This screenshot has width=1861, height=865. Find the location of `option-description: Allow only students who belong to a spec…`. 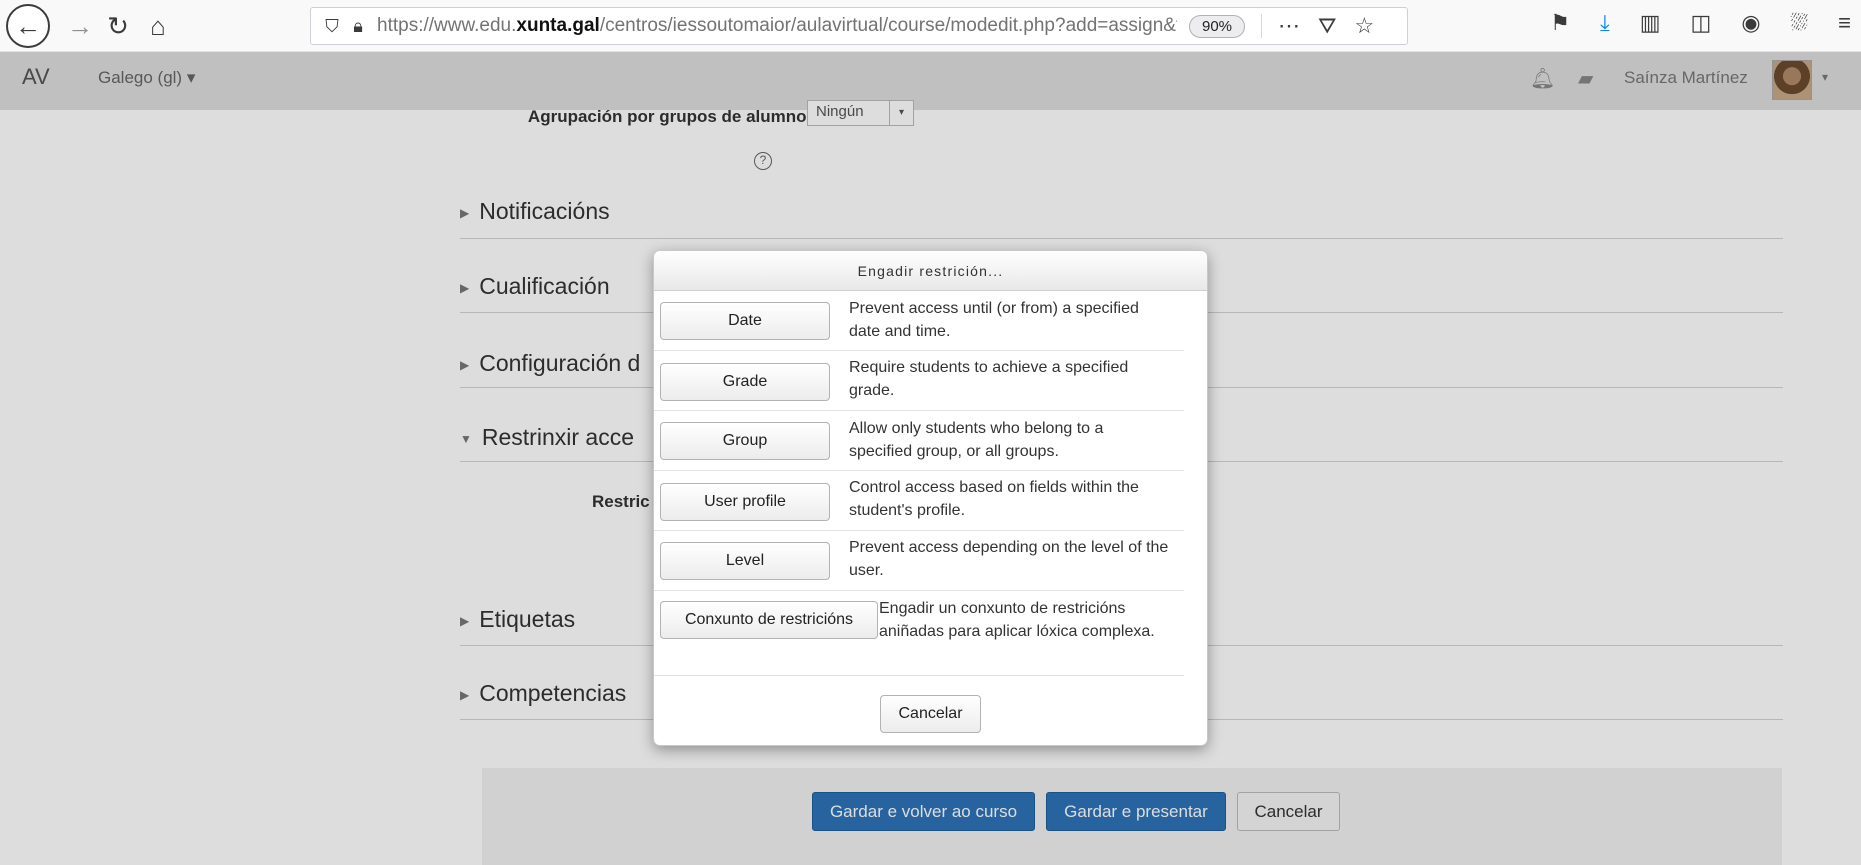

option-description: Allow only students who belong to a spec… is located at coordinates (976, 440).